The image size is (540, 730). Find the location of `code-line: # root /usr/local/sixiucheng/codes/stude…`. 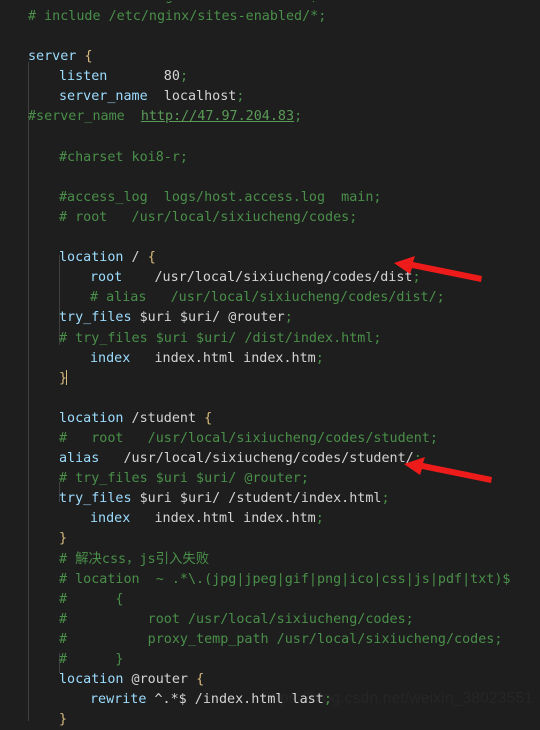

code-line: # root /usr/local/sixiucheng/codes/stude… is located at coordinates (270, 439).